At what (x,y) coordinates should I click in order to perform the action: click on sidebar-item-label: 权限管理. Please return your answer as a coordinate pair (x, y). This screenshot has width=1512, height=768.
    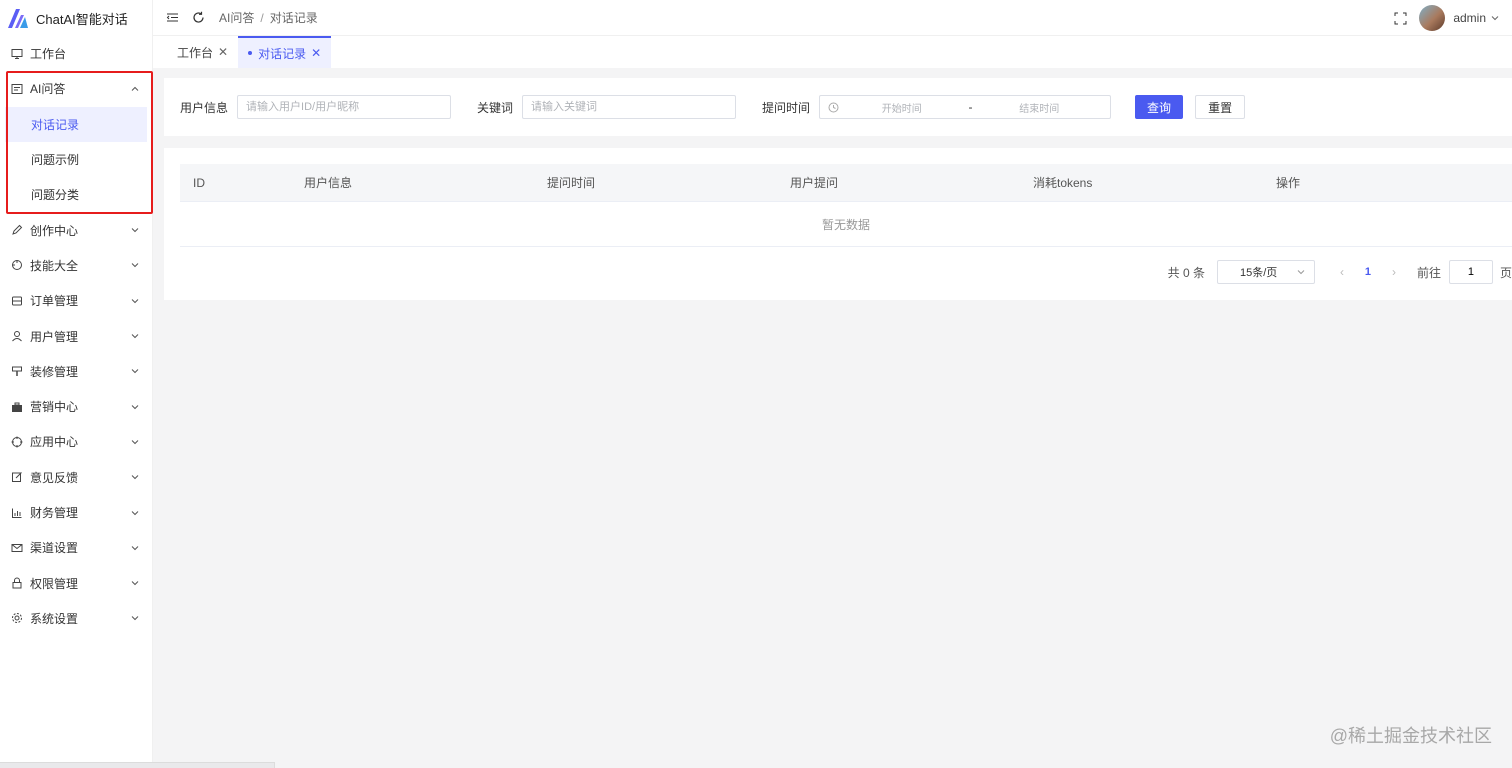
    Looking at the image, I should click on (54, 583).